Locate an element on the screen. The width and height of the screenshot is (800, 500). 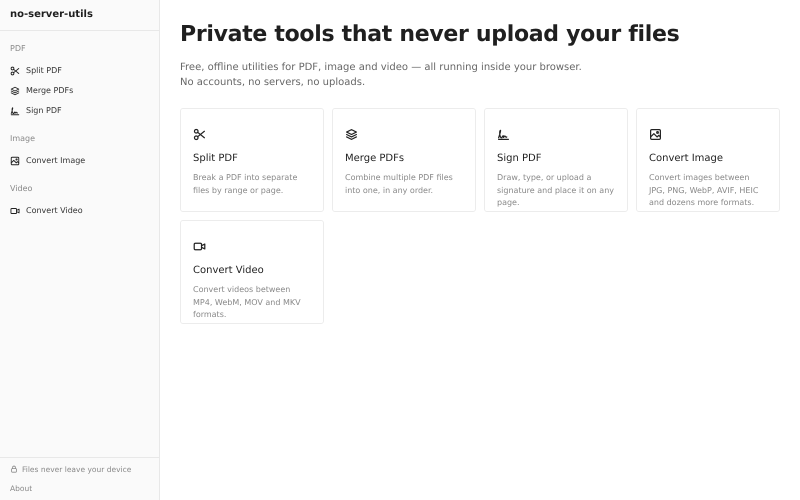
tool-description: Draw, type, or upload a signature and place it on any page. is located at coordinates (556, 191).